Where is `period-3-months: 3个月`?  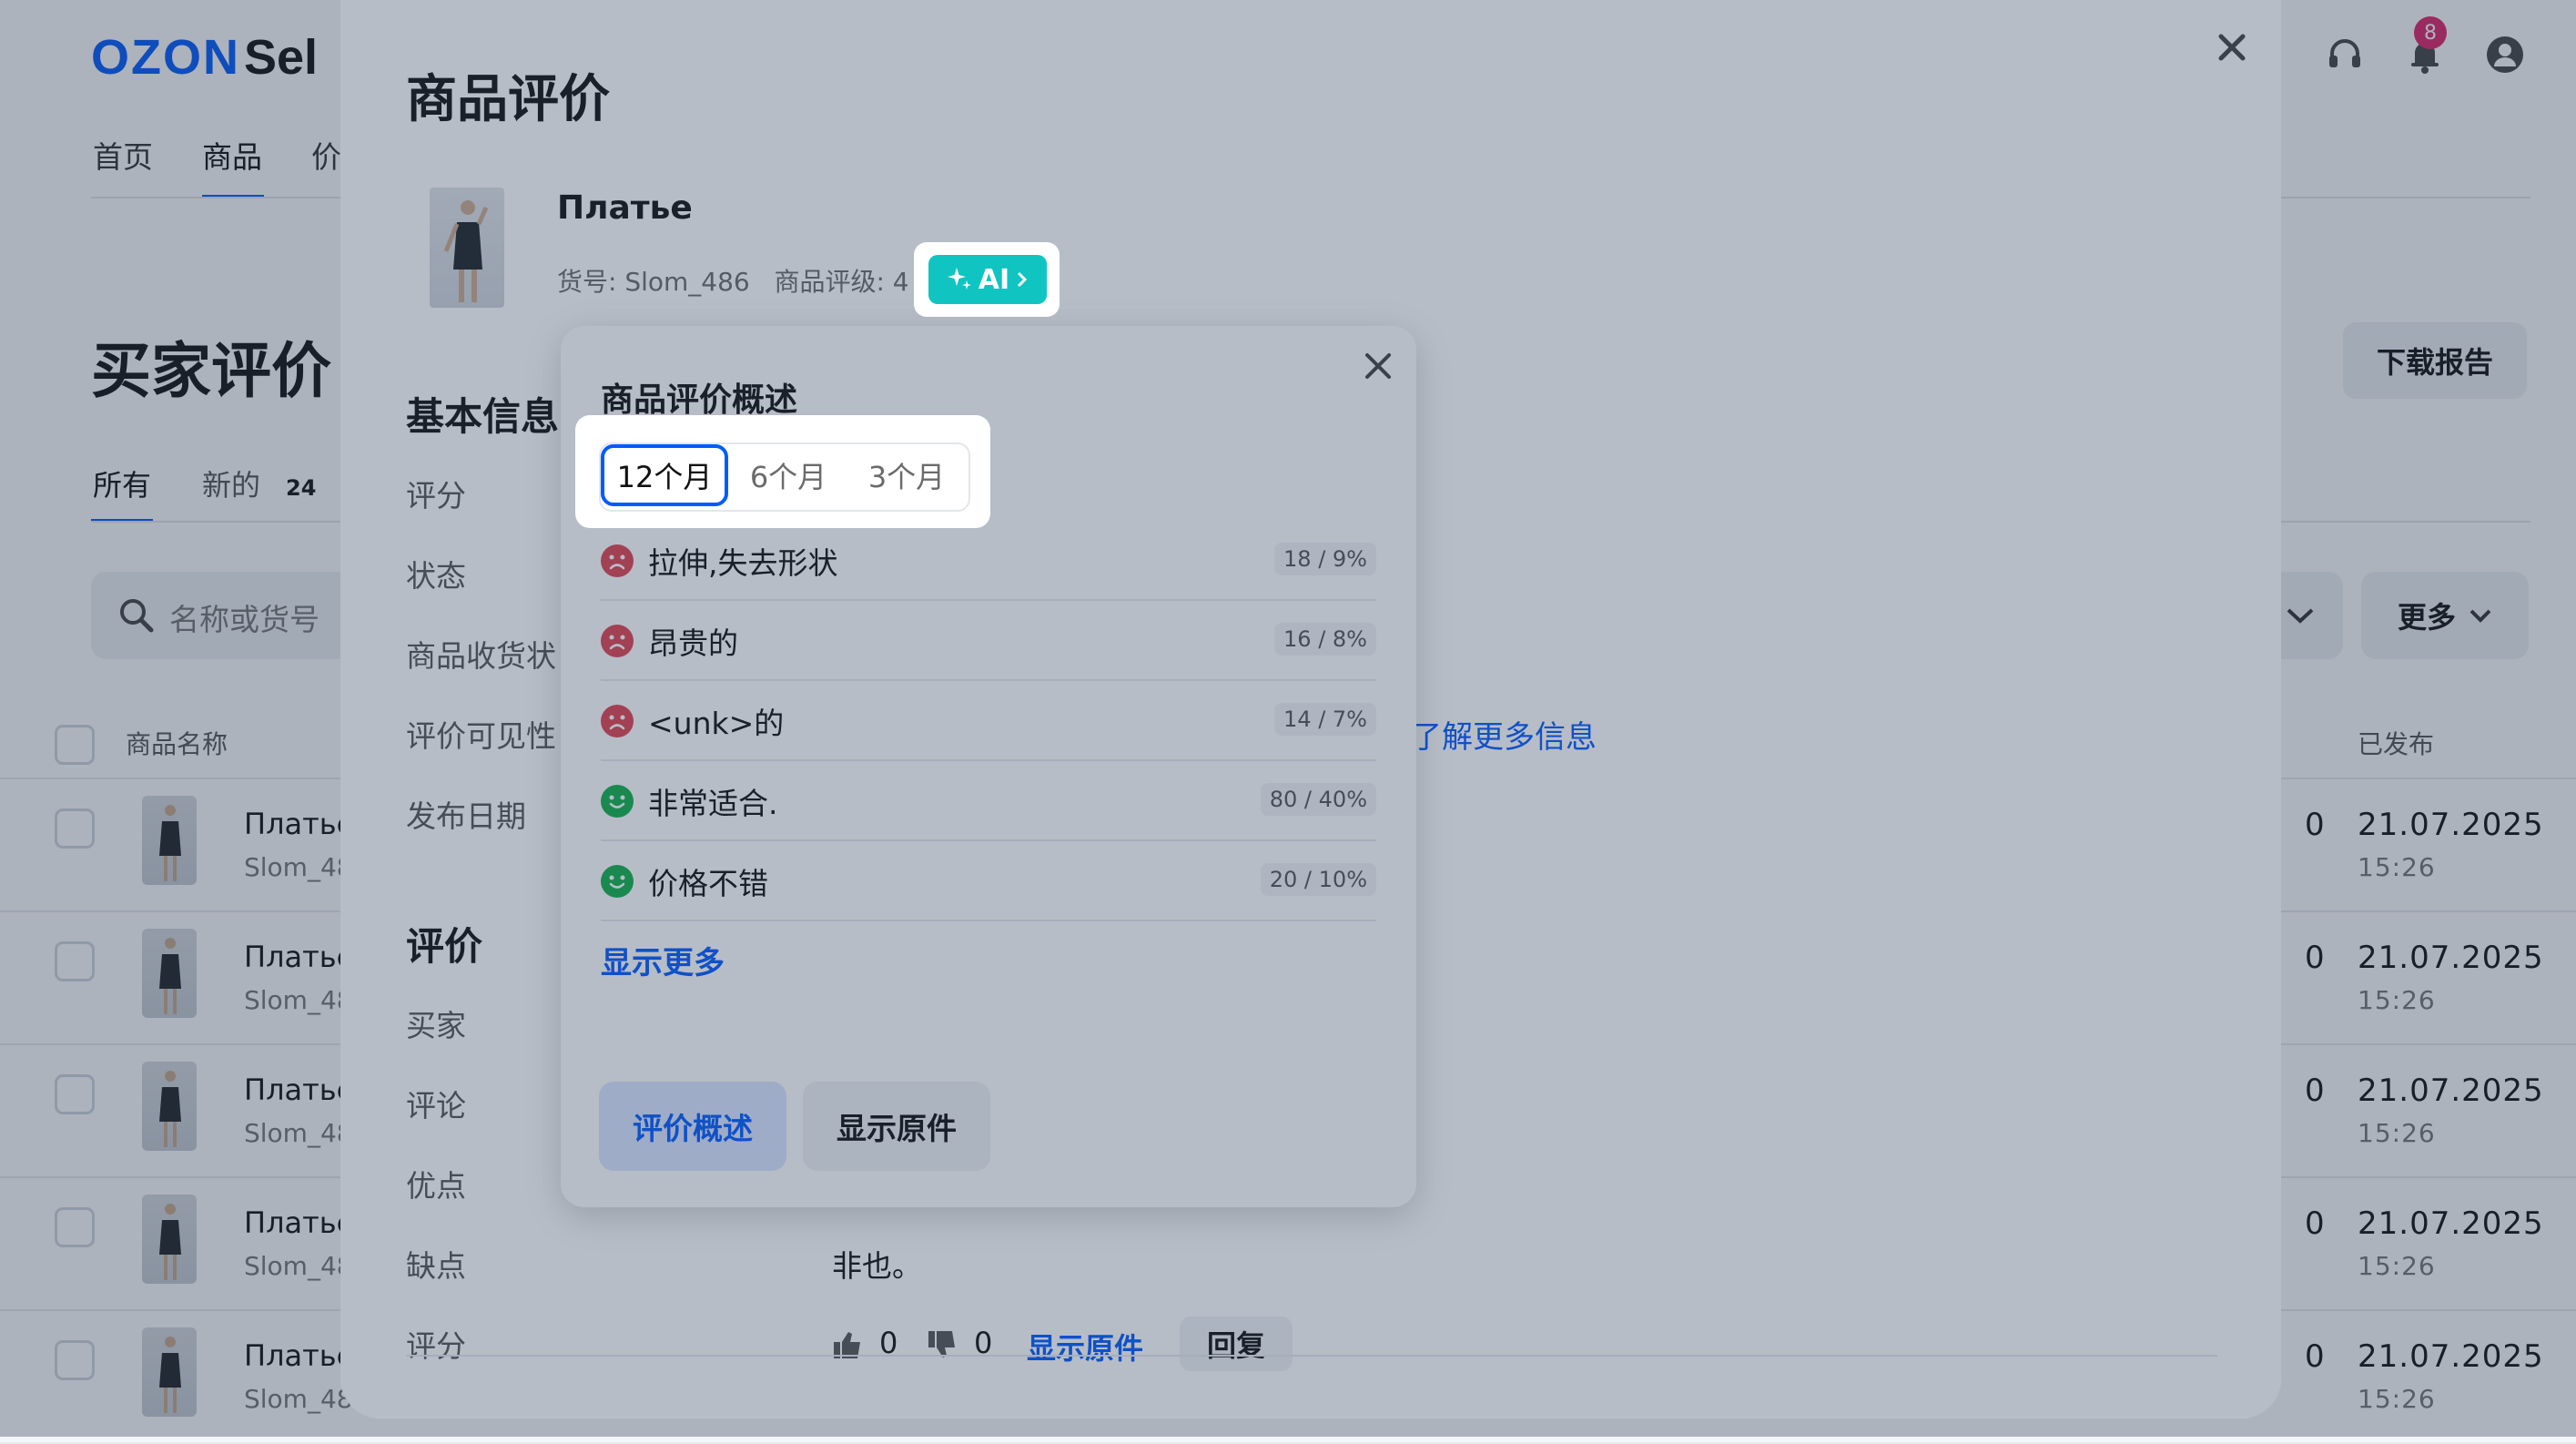
period-3-months: 3个月 is located at coordinates (906, 475).